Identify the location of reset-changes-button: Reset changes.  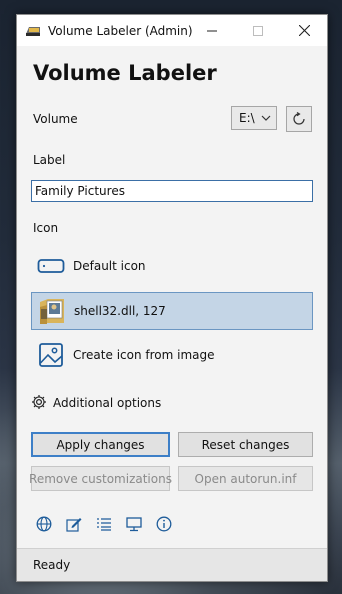
(245, 444).